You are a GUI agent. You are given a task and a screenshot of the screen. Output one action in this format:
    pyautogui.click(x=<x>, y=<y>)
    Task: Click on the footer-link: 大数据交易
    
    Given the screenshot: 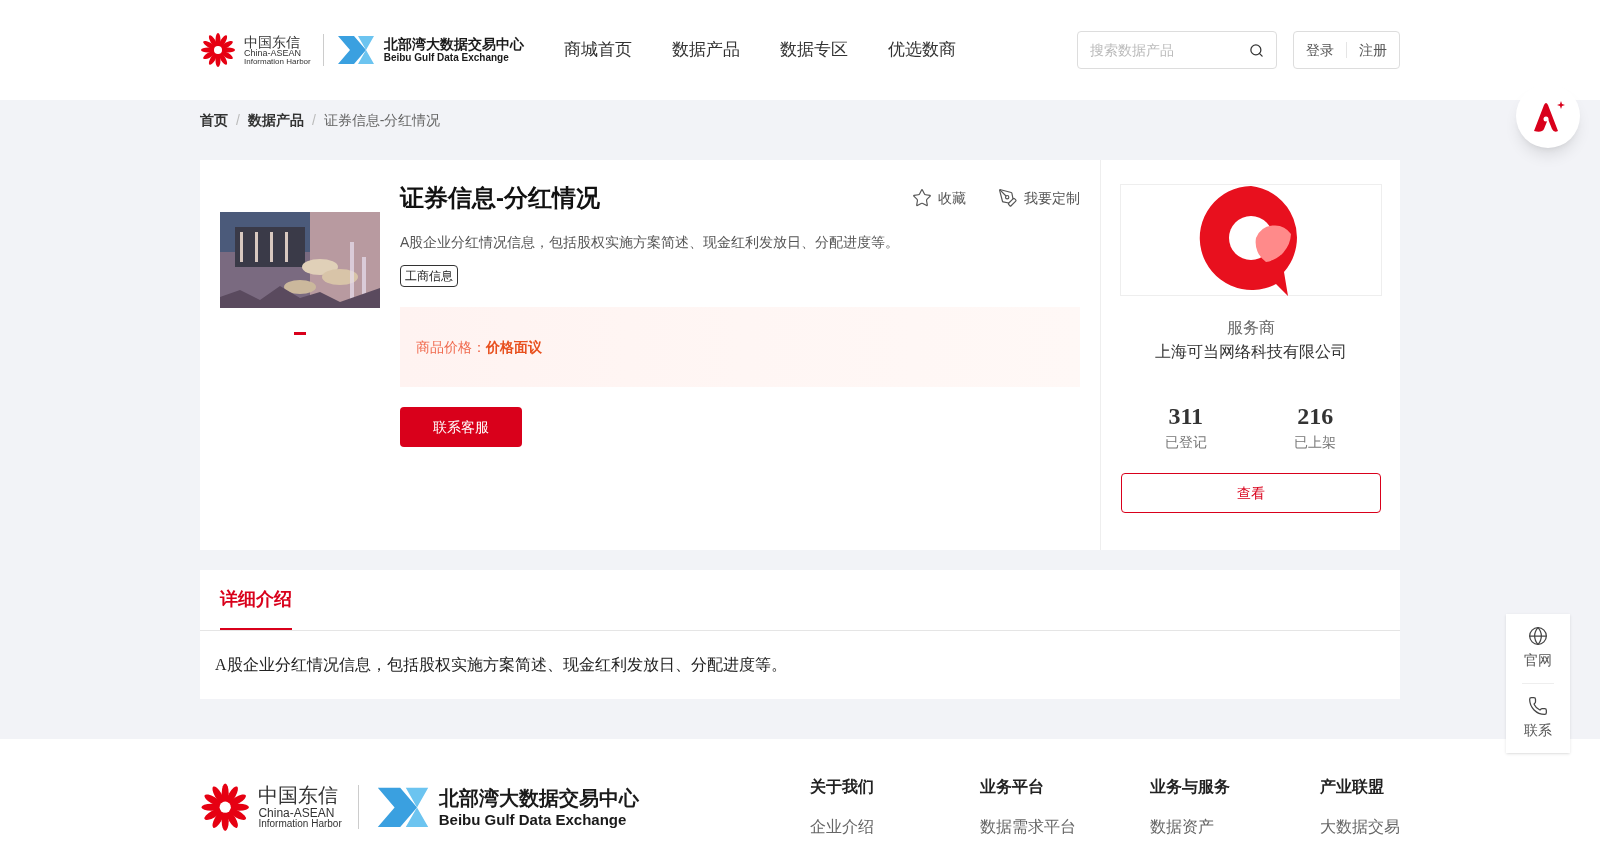 What is the action you would take?
    pyautogui.click(x=1360, y=827)
    